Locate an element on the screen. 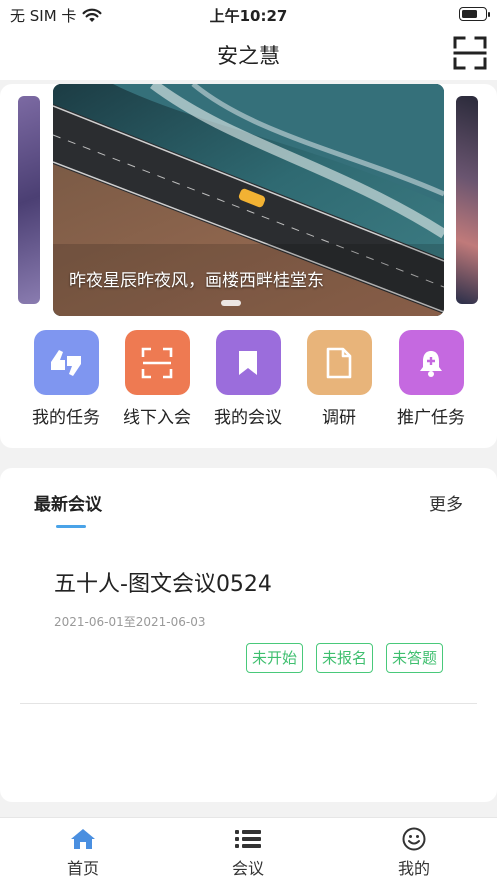  scan-icon is located at coordinates (470, 53).